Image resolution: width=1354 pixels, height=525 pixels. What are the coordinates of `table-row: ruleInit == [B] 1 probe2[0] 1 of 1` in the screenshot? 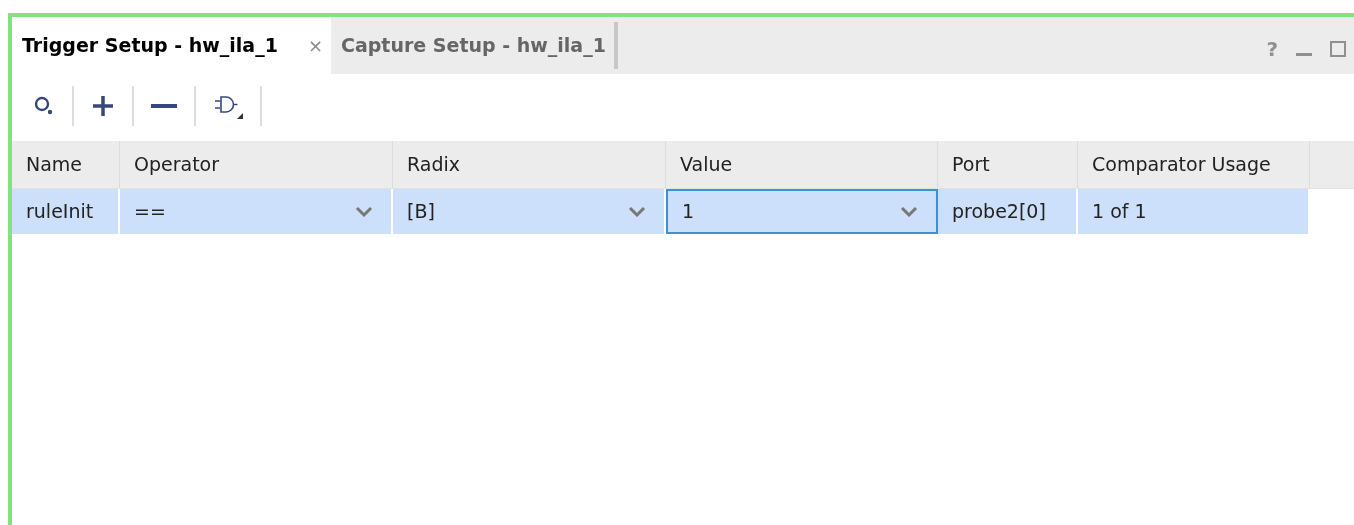 It's located at (661, 211).